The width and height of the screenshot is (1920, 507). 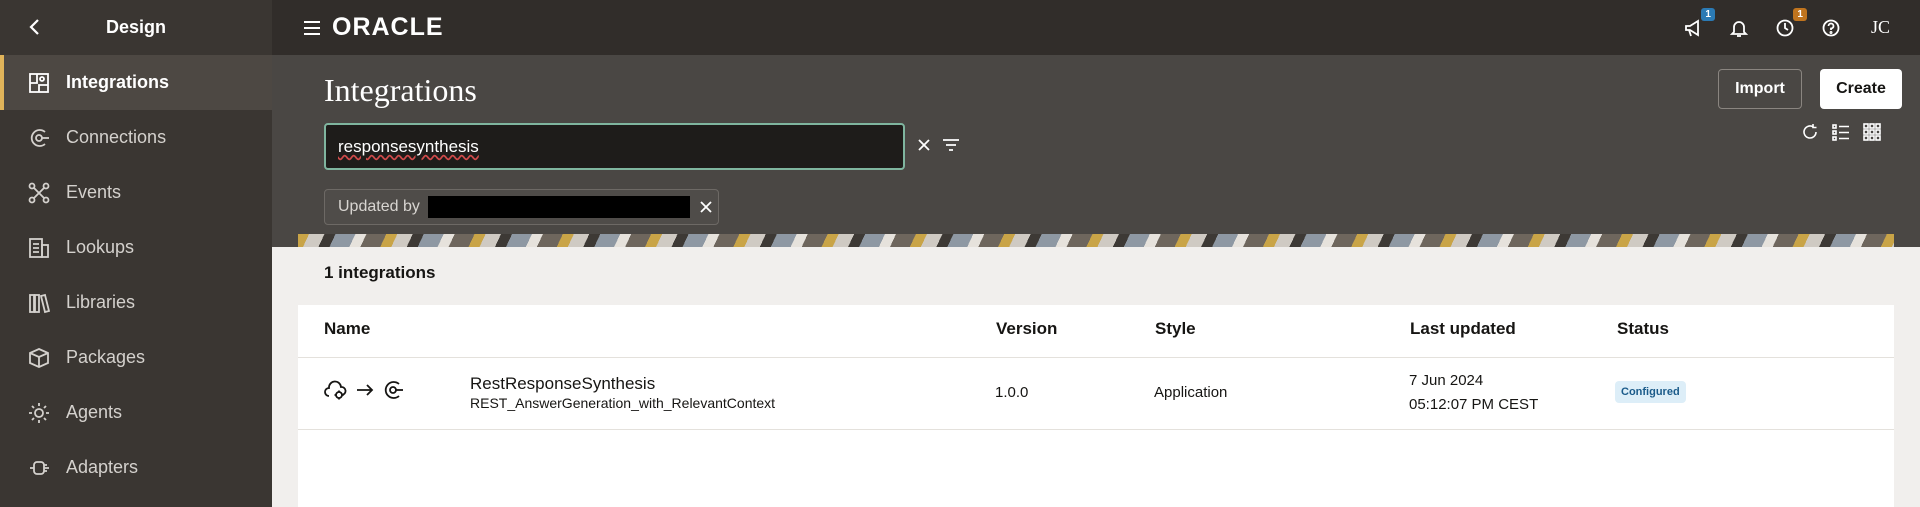 I want to click on sidebar-item-adapters: Adapters, so click(x=136, y=467).